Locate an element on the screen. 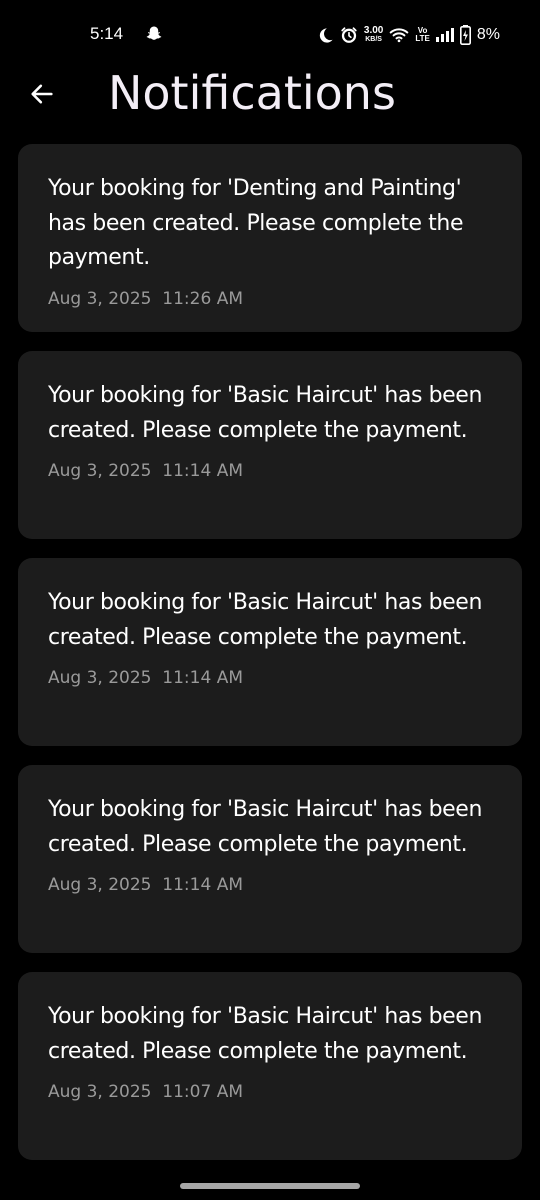 The height and width of the screenshot is (1200, 540). page-title: Notifications is located at coordinates (252, 93).